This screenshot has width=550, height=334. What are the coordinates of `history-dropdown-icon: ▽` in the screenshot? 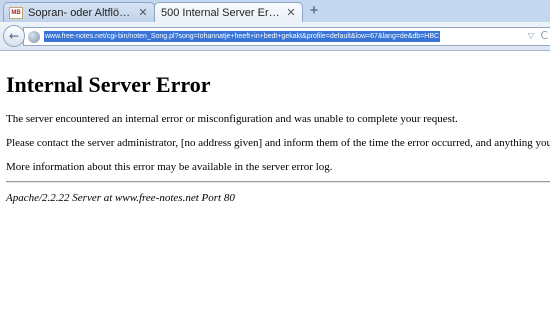 It's located at (531, 35).